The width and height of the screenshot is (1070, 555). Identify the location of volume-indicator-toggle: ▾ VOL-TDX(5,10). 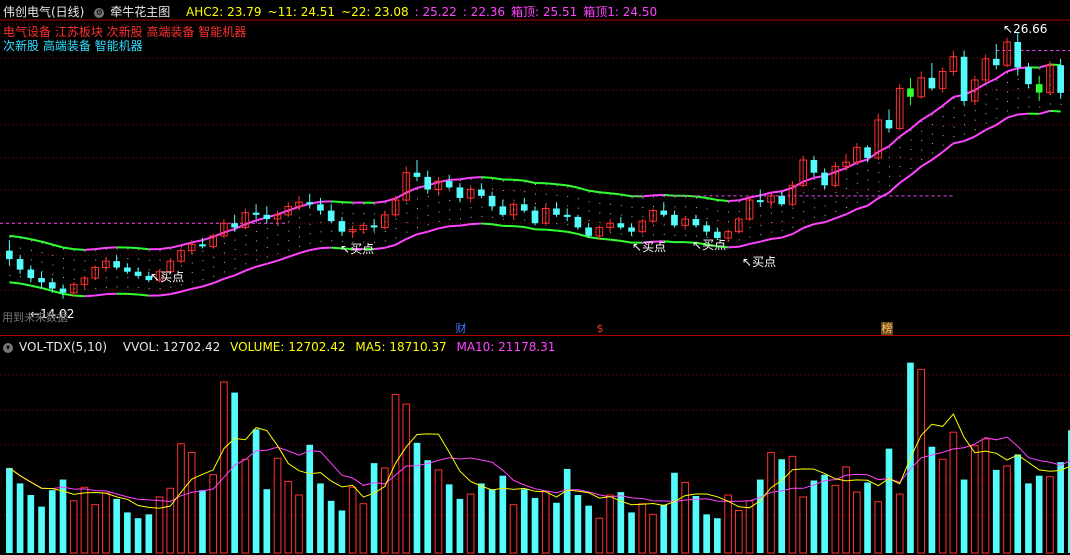
(60, 347).